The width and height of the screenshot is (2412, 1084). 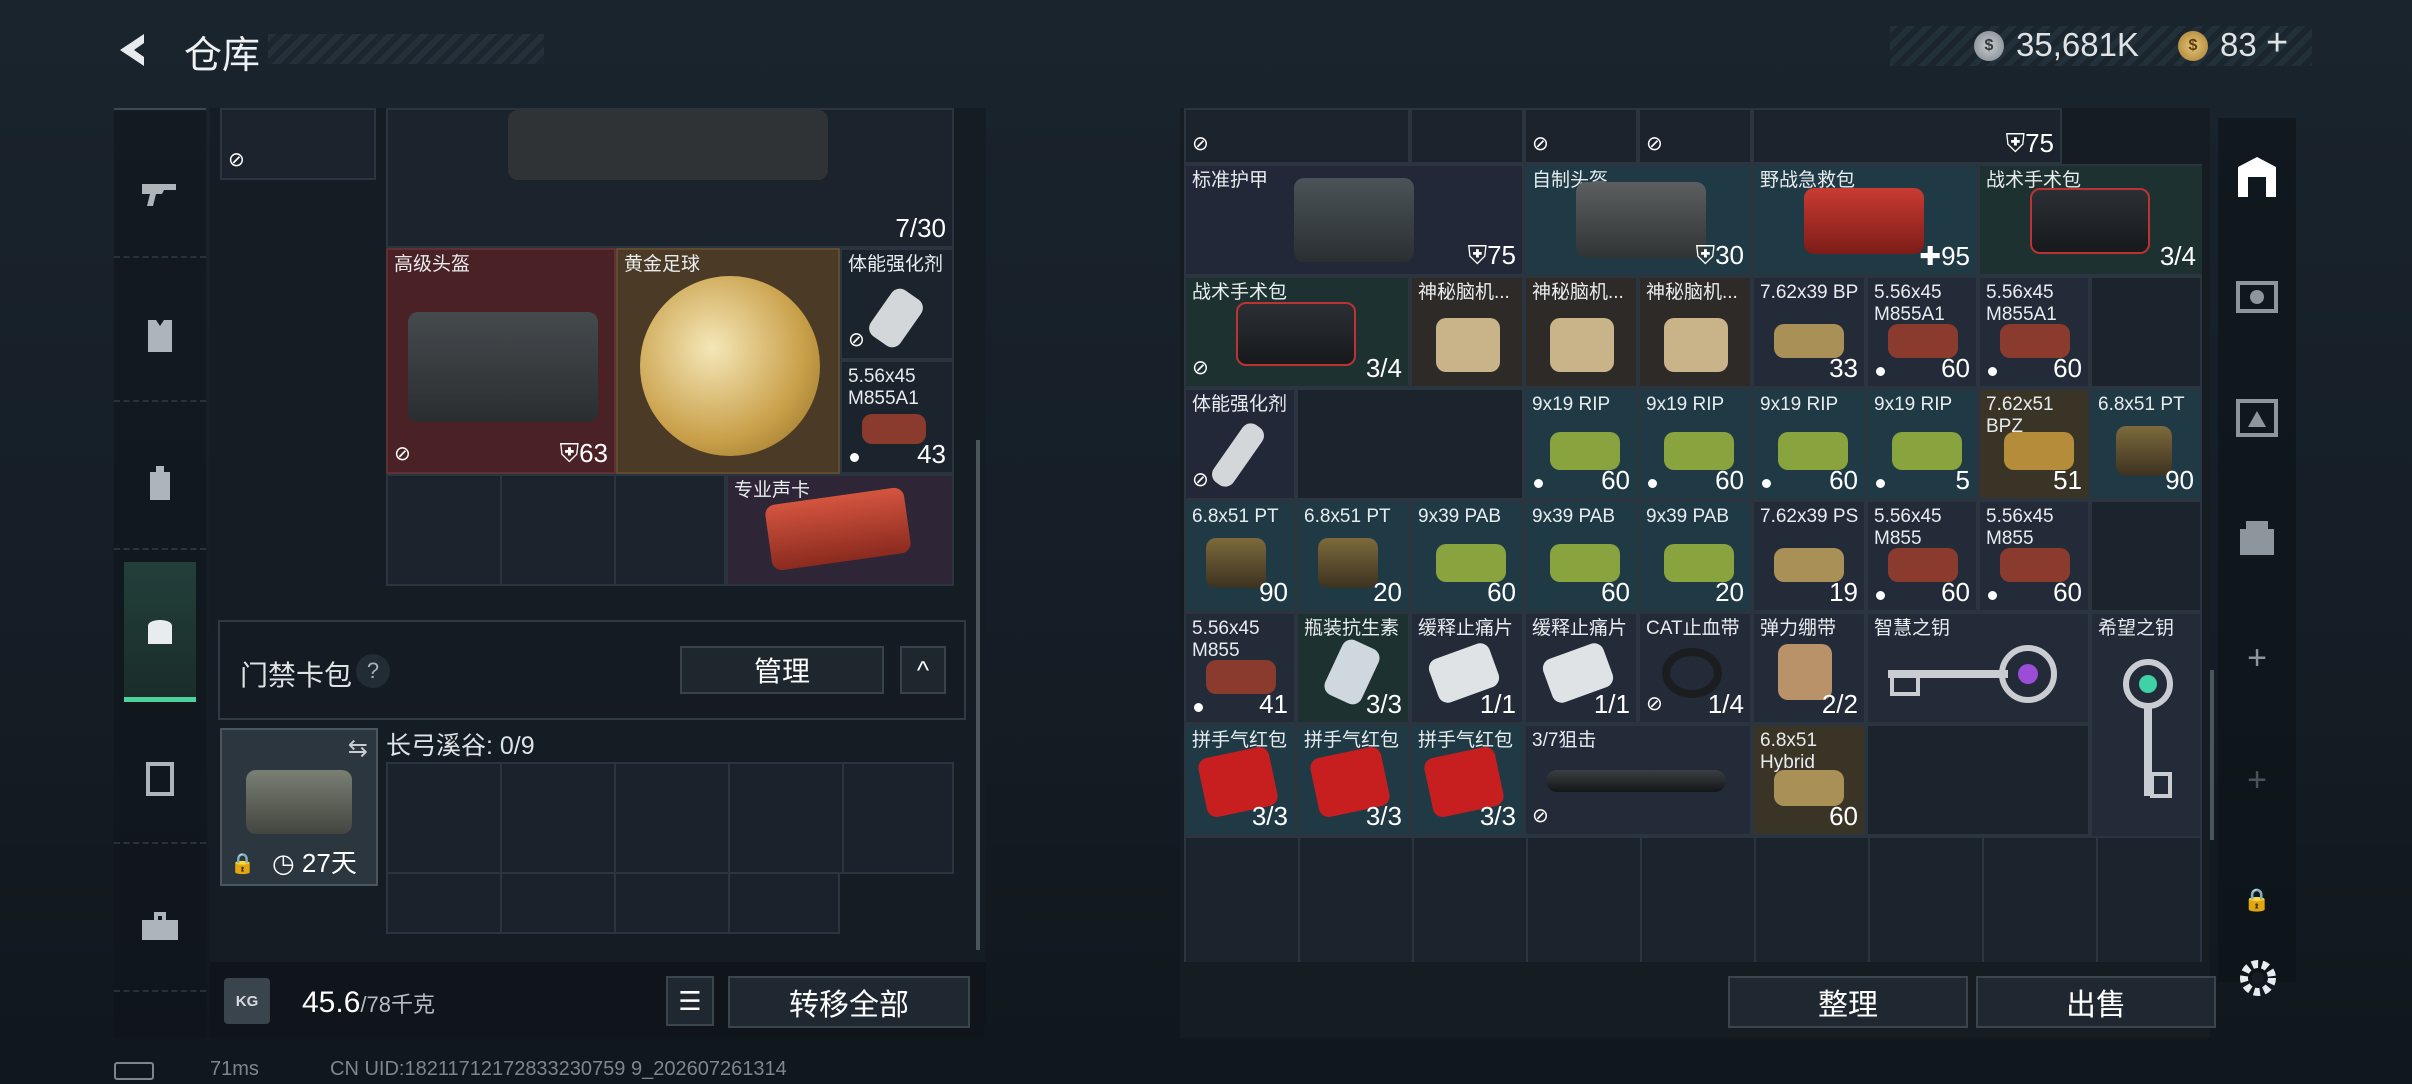 I want to click on stash-item-medkit: 野战急救包 ✚95, so click(x=1865, y=220).